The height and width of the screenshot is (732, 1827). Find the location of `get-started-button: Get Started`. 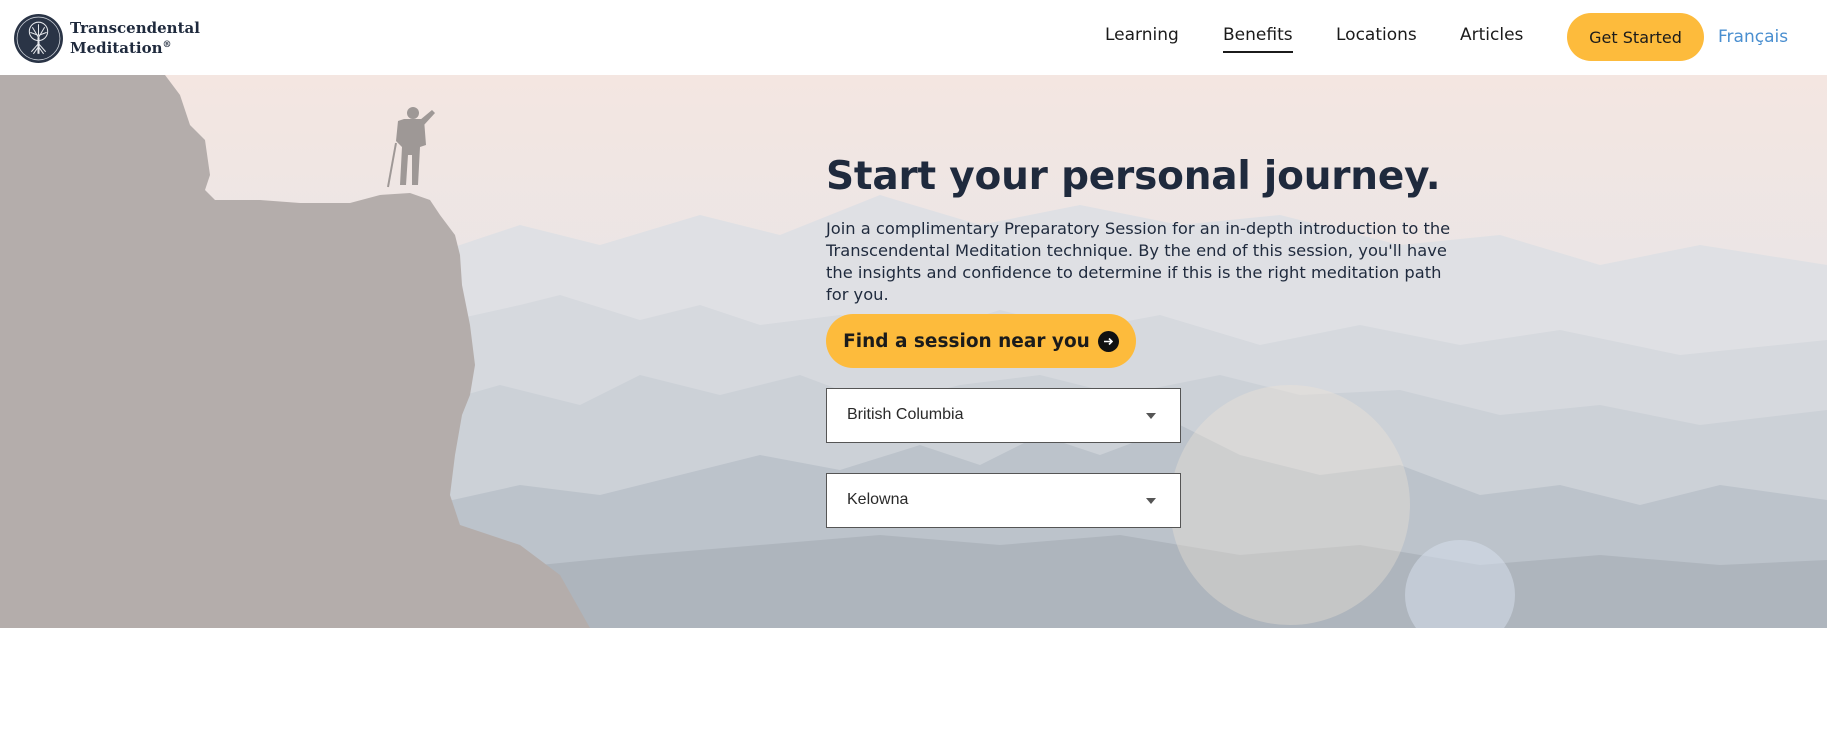

get-started-button: Get Started is located at coordinates (1635, 37).